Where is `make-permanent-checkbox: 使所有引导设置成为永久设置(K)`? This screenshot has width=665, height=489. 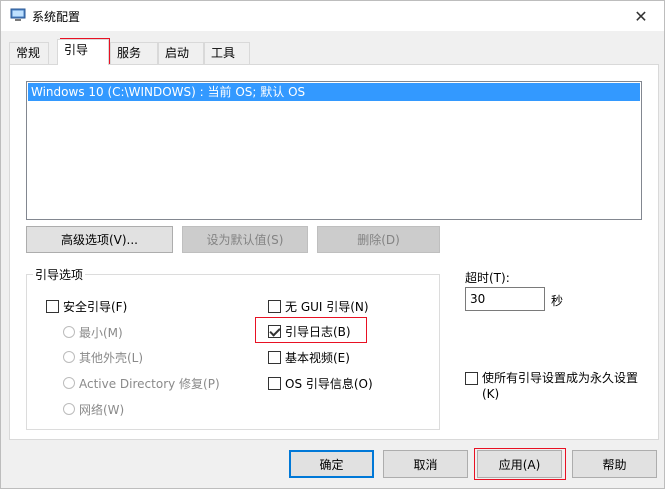
make-permanent-checkbox: 使所有引导设置成为永久设置(K) is located at coordinates (560, 386).